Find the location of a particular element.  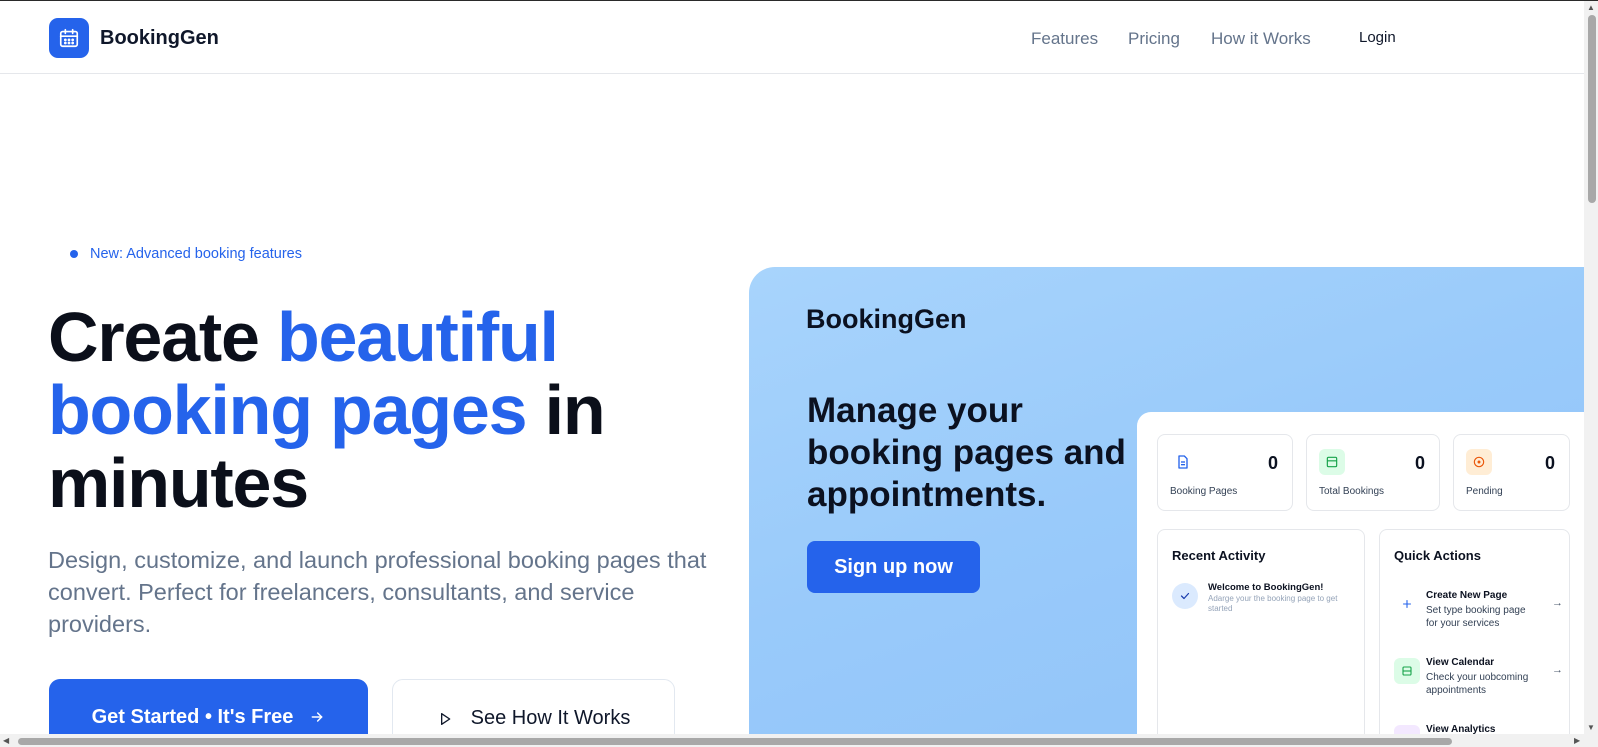

new-feature-badge: New: Advanced booking features is located at coordinates (186, 254).